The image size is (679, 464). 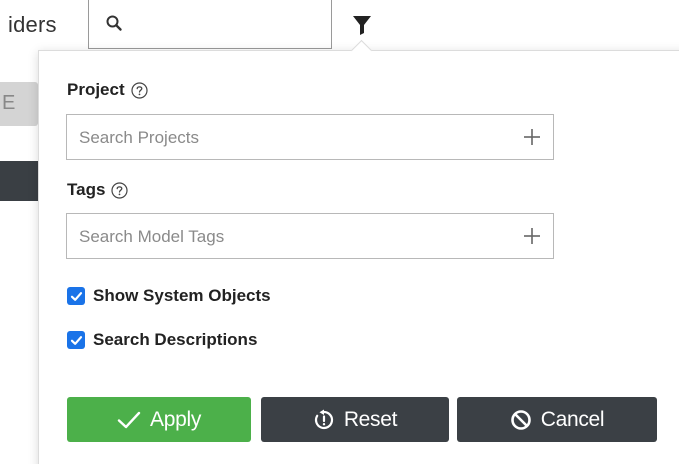 What do you see at coordinates (19, 181) in the screenshot?
I see `dark-button-fragment` at bounding box center [19, 181].